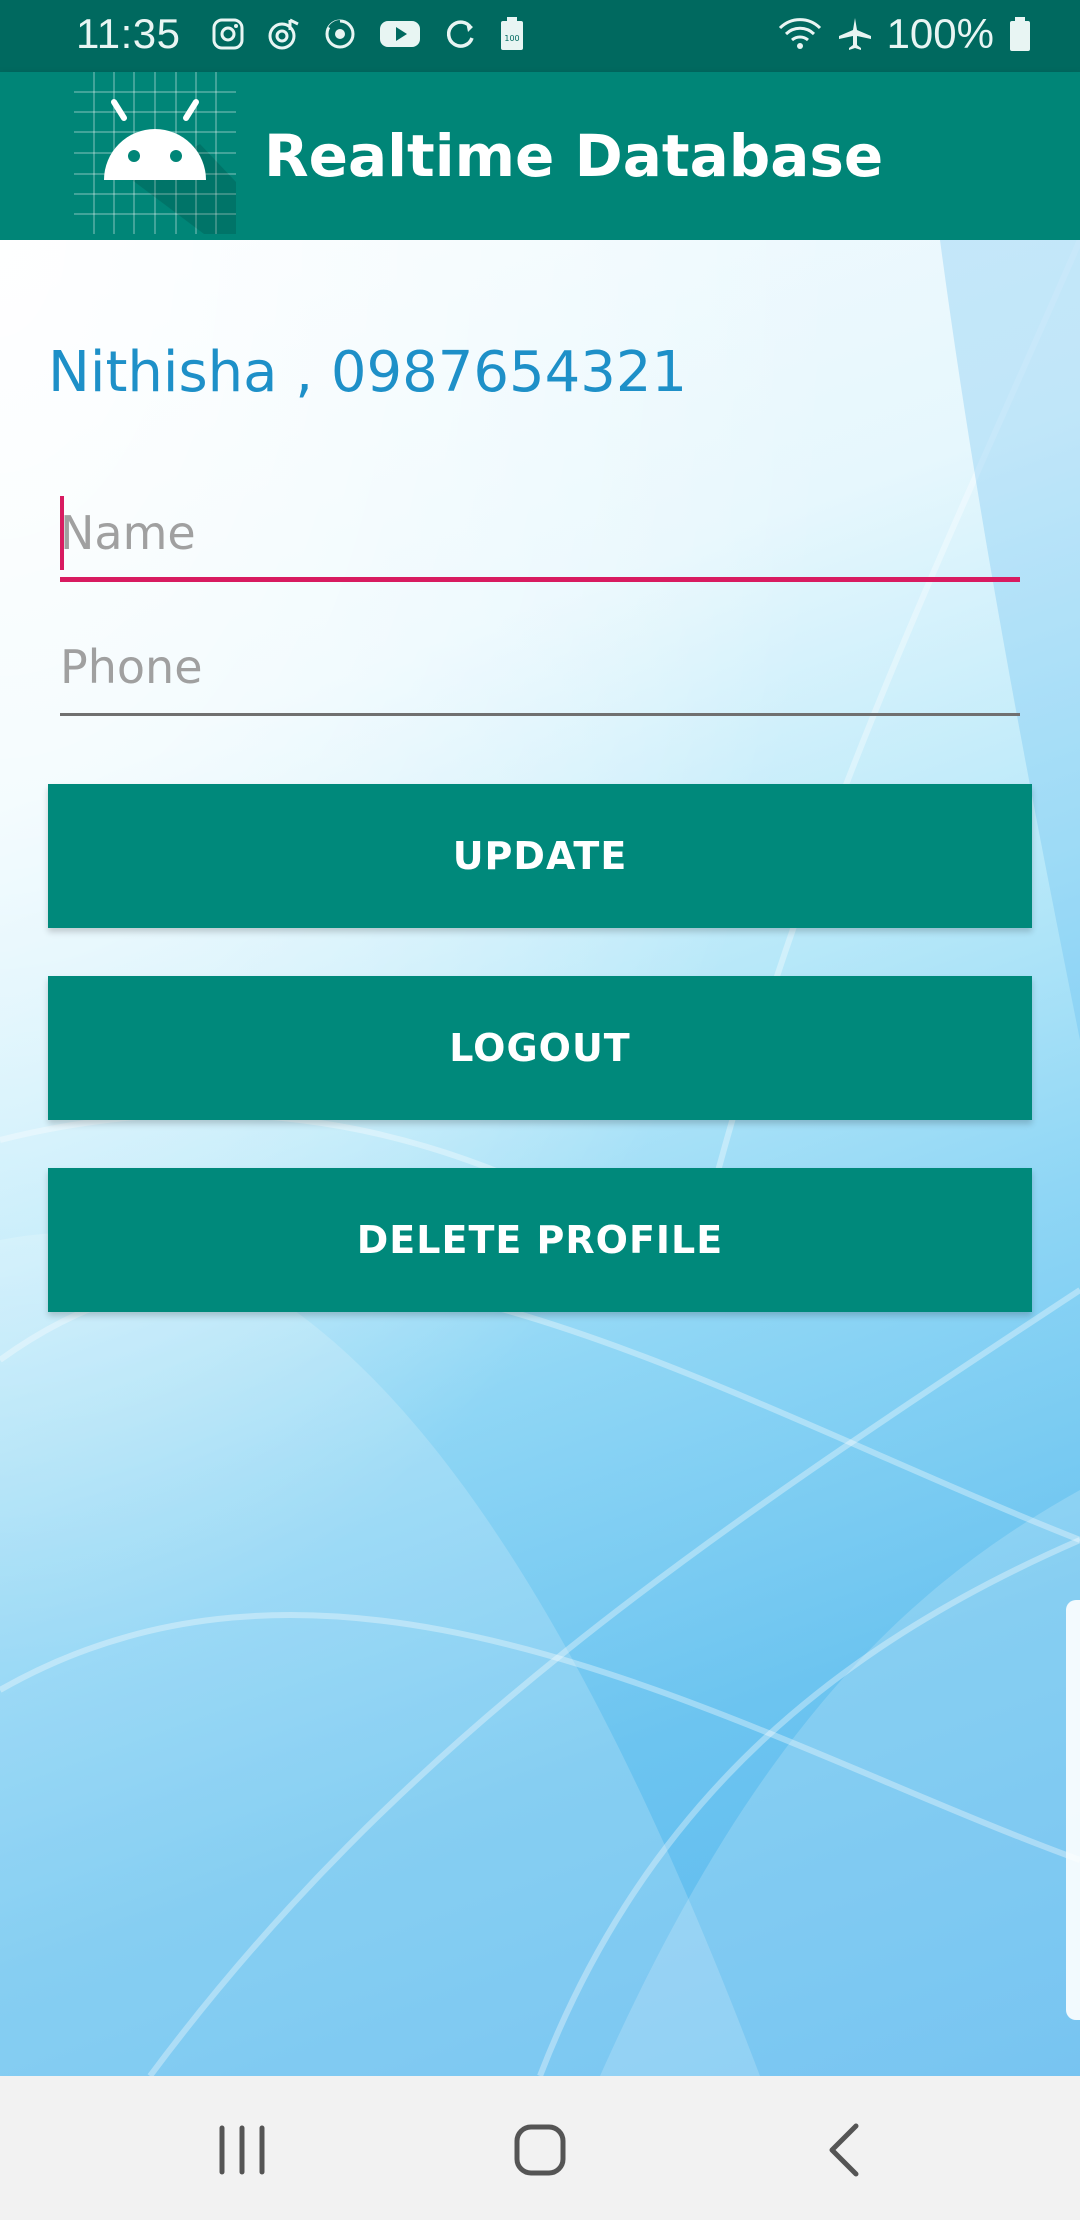  Describe the element at coordinates (368, 372) in the screenshot. I see `user-info-text: Nithisha , 0987654321` at that location.